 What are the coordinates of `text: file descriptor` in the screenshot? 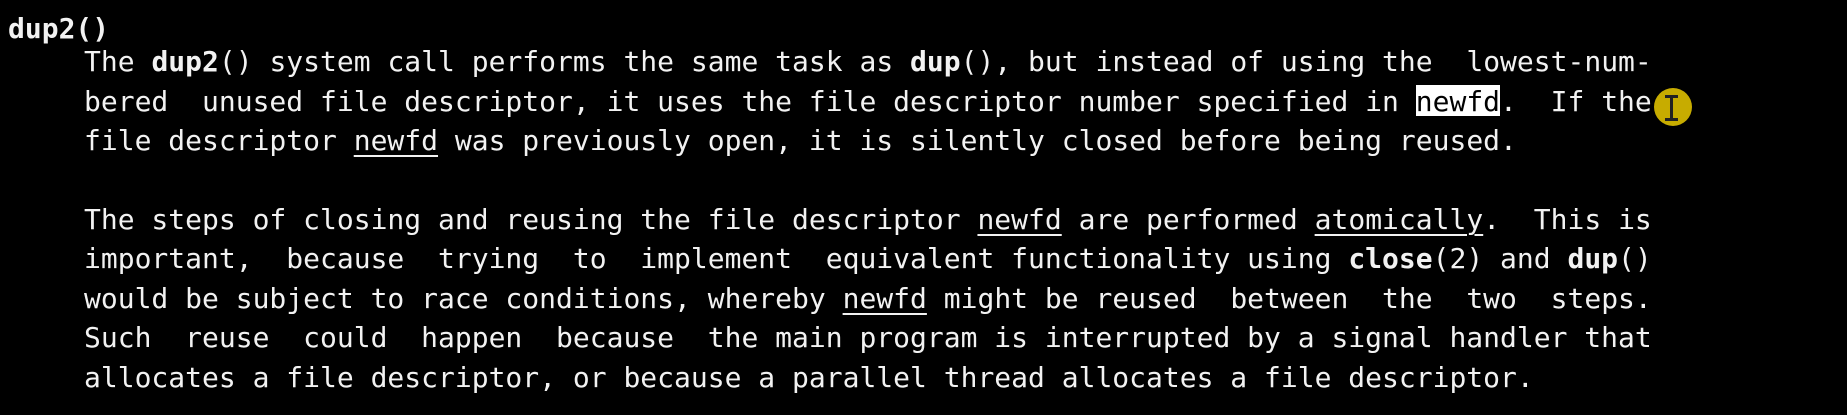 It's located at (219, 140).